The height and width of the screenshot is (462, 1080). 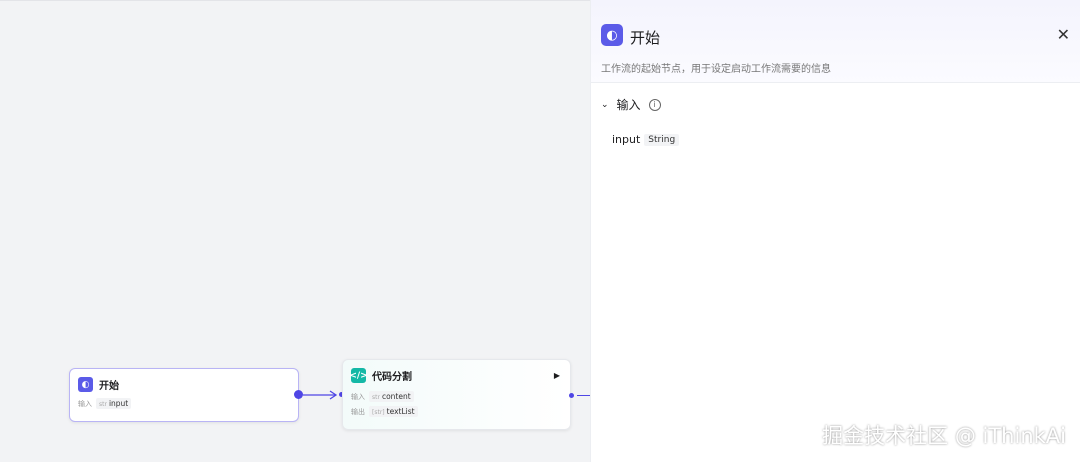 I want to click on variable-name: input, so click(x=626, y=139).